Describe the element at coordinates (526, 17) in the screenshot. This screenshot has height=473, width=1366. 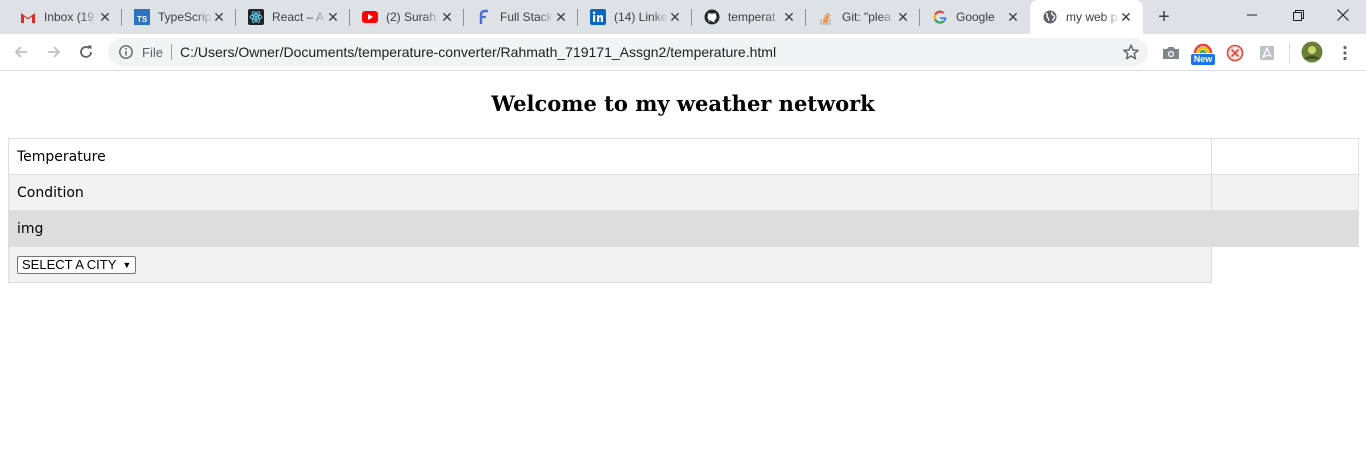
I see `tab-title: Full Stack` at that location.